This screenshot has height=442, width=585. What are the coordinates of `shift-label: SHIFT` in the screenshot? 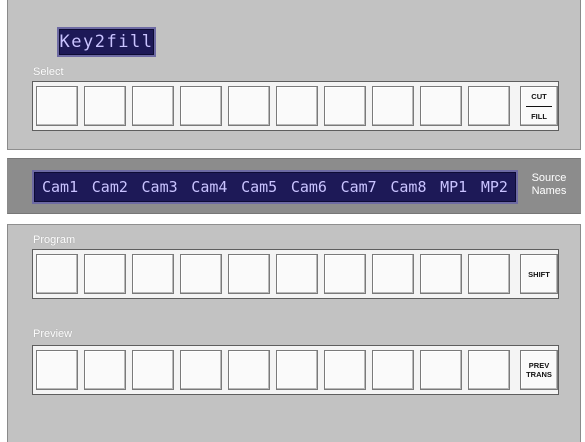 It's located at (539, 274).